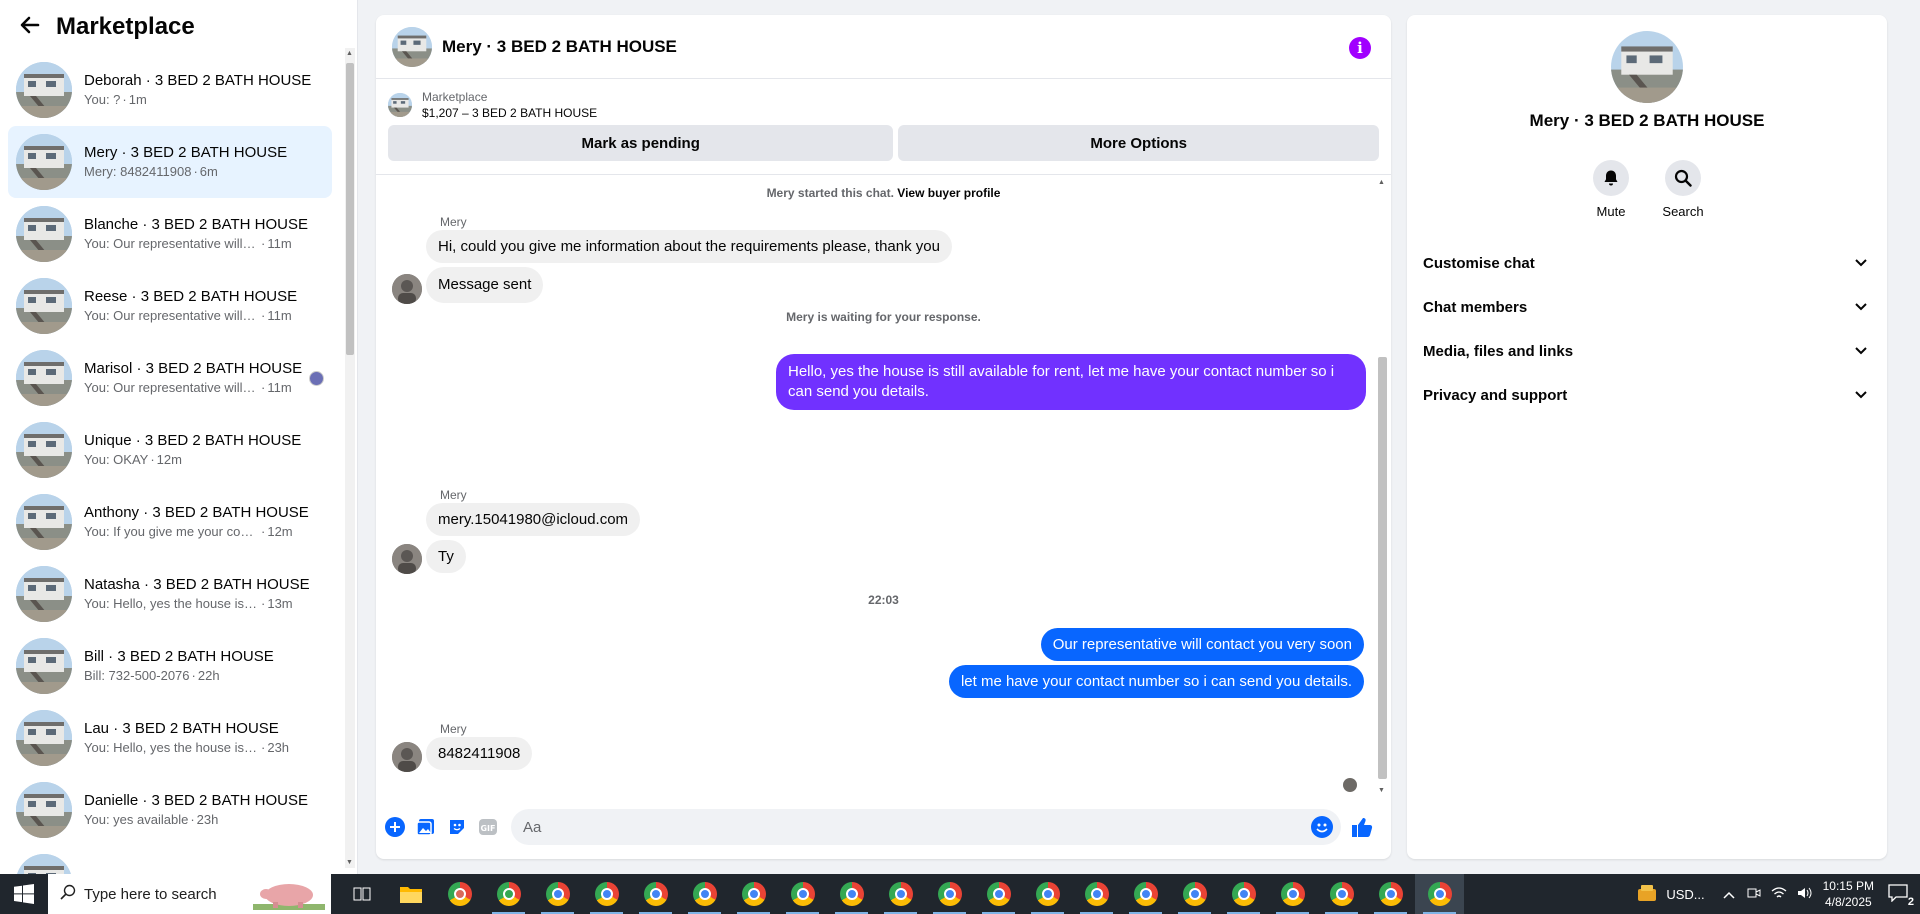  Describe the element at coordinates (196, 512) in the screenshot. I see `conversation-name: Anthony · 3 BED 2 BATH HOUSE` at that location.